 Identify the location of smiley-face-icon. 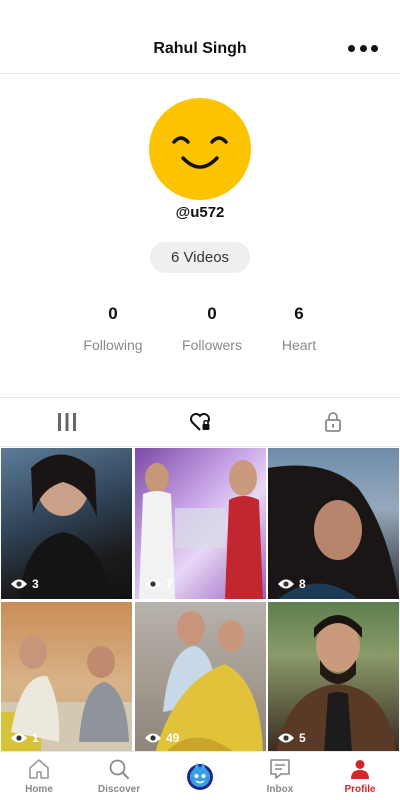
(200, 152).